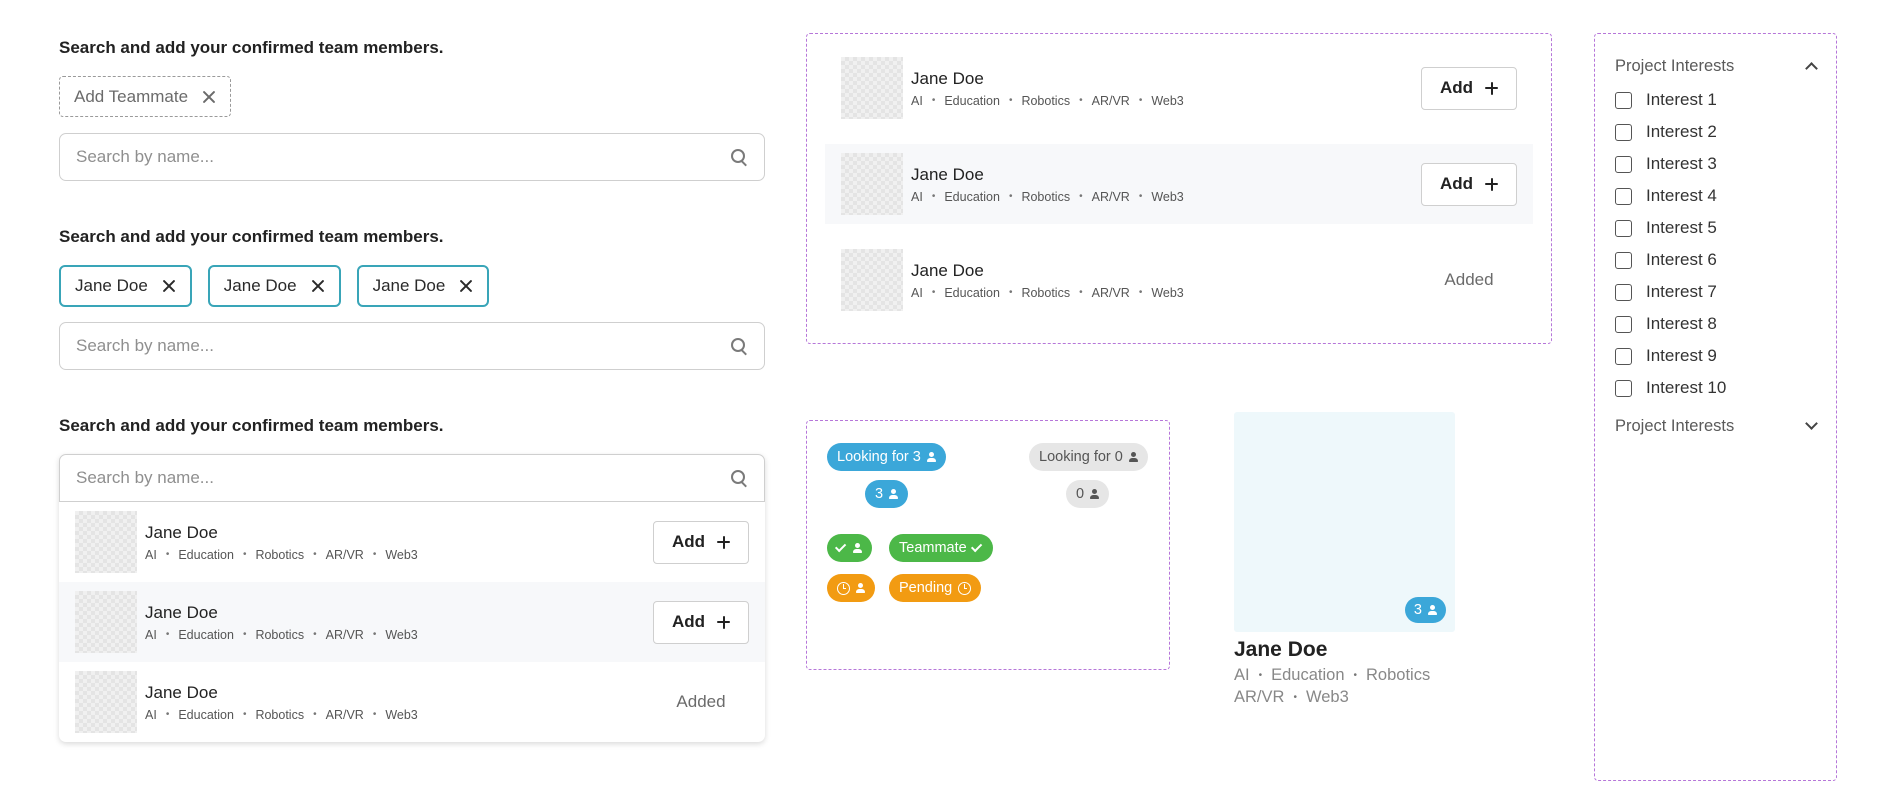  I want to click on count-badge: 0, so click(1088, 494).